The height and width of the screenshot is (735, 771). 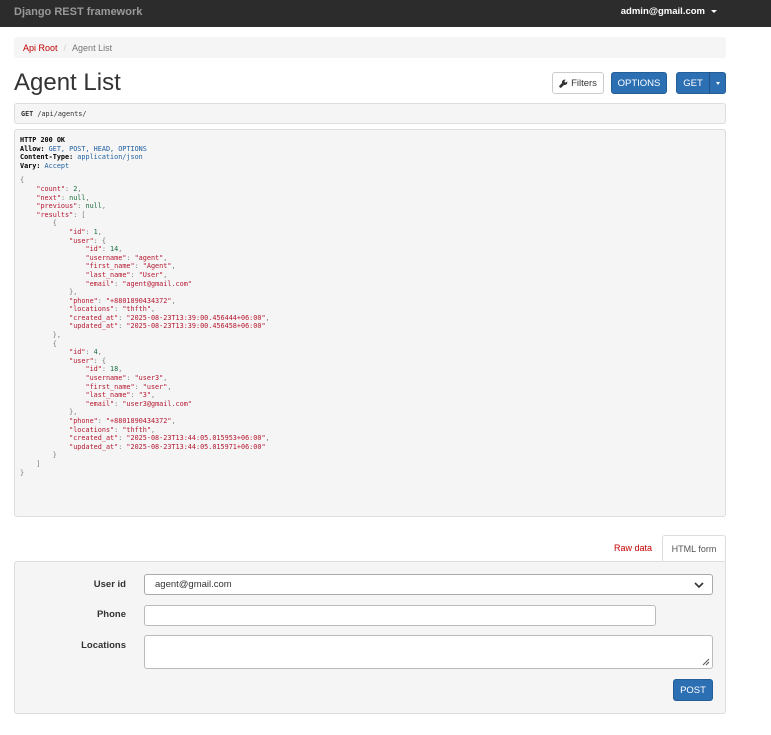 What do you see at coordinates (193, 584) in the screenshot?
I see `user-id-selected: agent@gmail.com` at bounding box center [193, 584].